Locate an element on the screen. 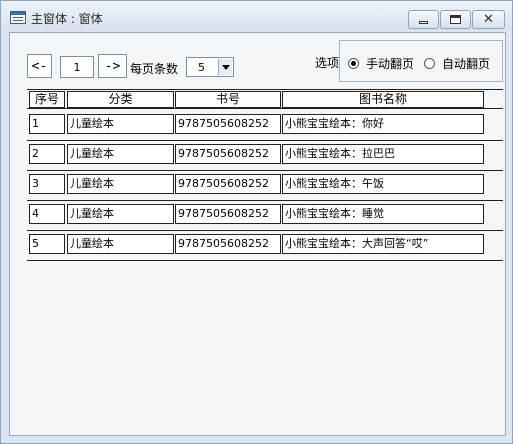 This screenshot has height=444, width=513. form-icon is located at coordinates (18, 17).